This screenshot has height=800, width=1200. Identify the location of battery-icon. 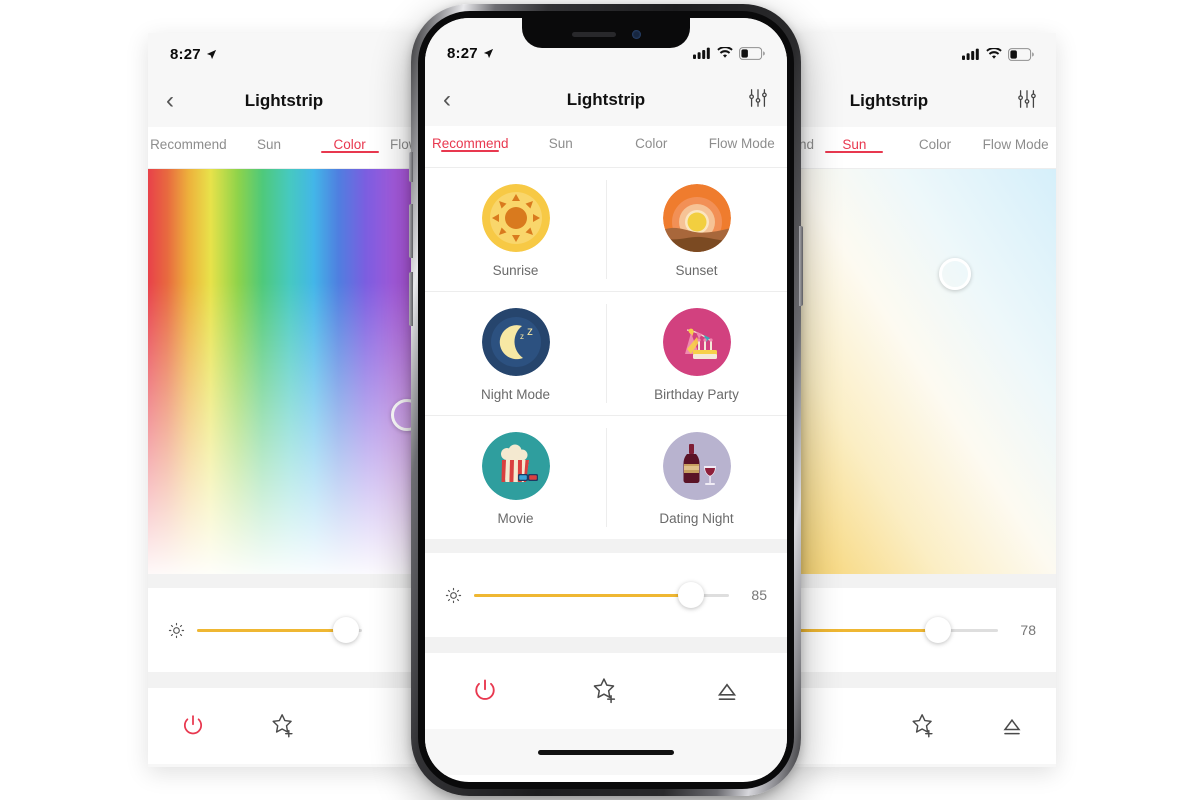
(752, 53).